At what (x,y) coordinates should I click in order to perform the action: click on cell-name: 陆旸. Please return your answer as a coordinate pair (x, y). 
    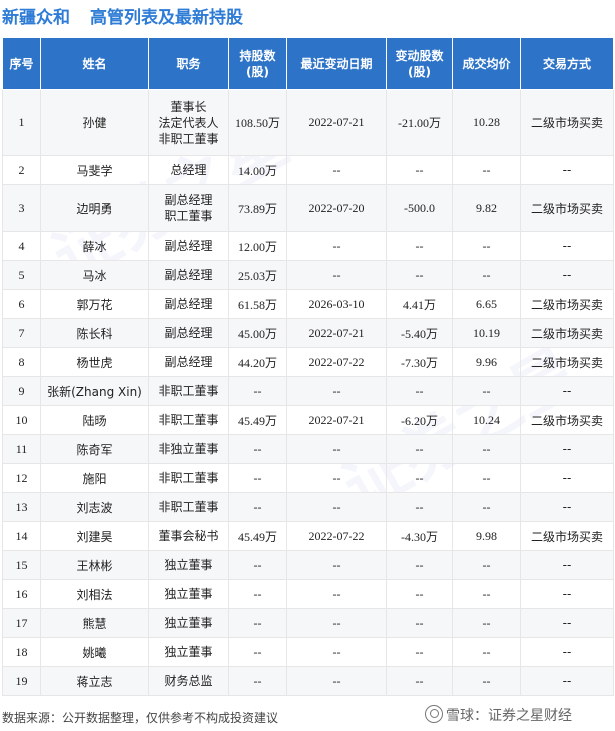
    Looking at the image, I should click on (94, 420).